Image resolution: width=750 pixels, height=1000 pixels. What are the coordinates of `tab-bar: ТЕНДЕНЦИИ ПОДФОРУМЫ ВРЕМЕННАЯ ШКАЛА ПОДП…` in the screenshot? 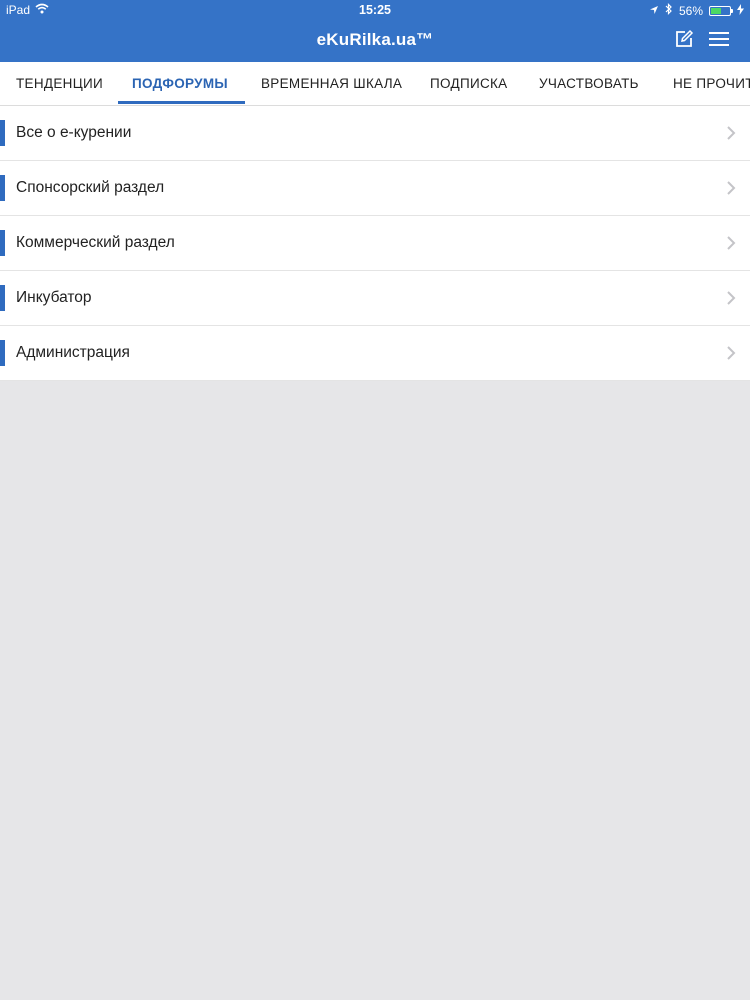 It's located at (375, 84).